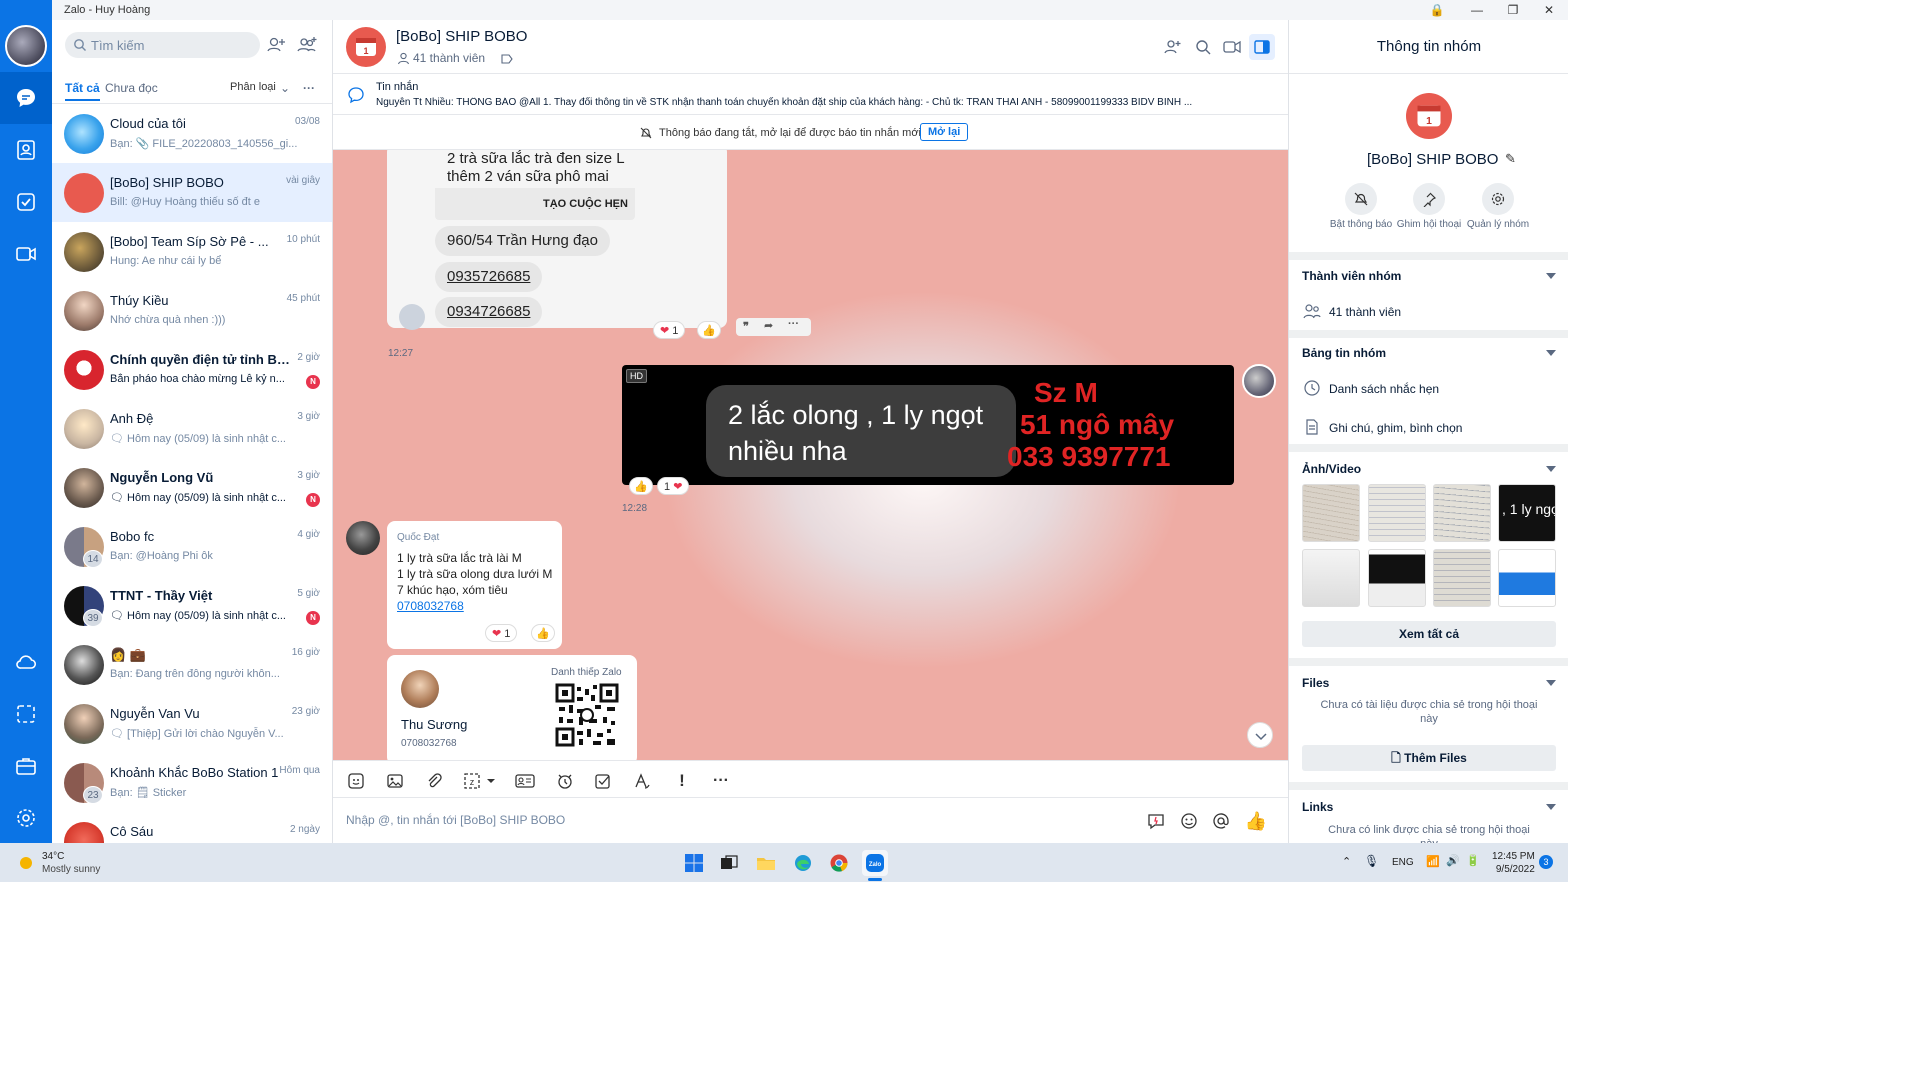 The height and width of the screenshot is (1080, 1920). Describe the element at coordinates (420, 689) in the screenshot. I see `contact-avatar` at that location.